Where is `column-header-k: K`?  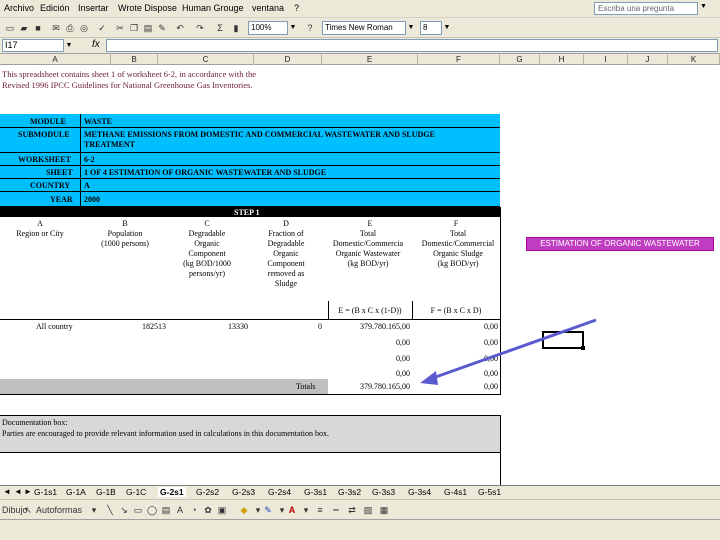 column-header-k: K is located at coordinates (694, 59).